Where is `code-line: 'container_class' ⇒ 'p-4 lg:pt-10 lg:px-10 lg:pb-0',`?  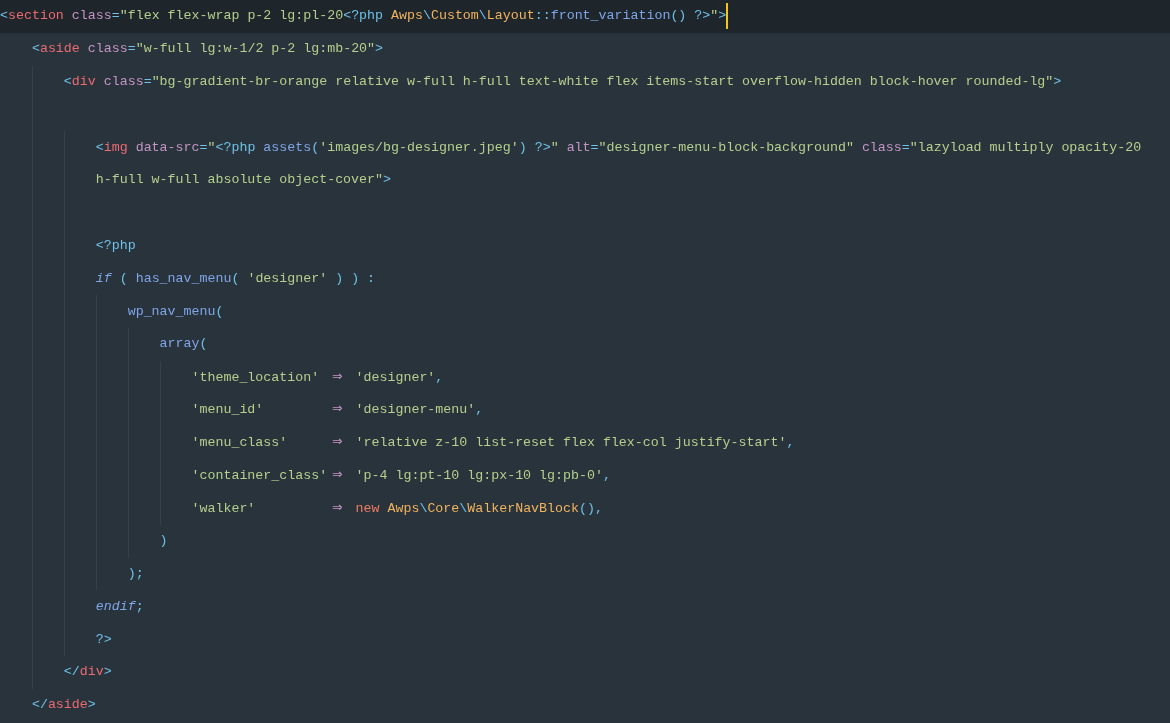
code-line: 'container_class' ⇒ 'p-4 lg:pt-10 lg:px-10 lg:pb-0', is located at coordinates (400, 476).